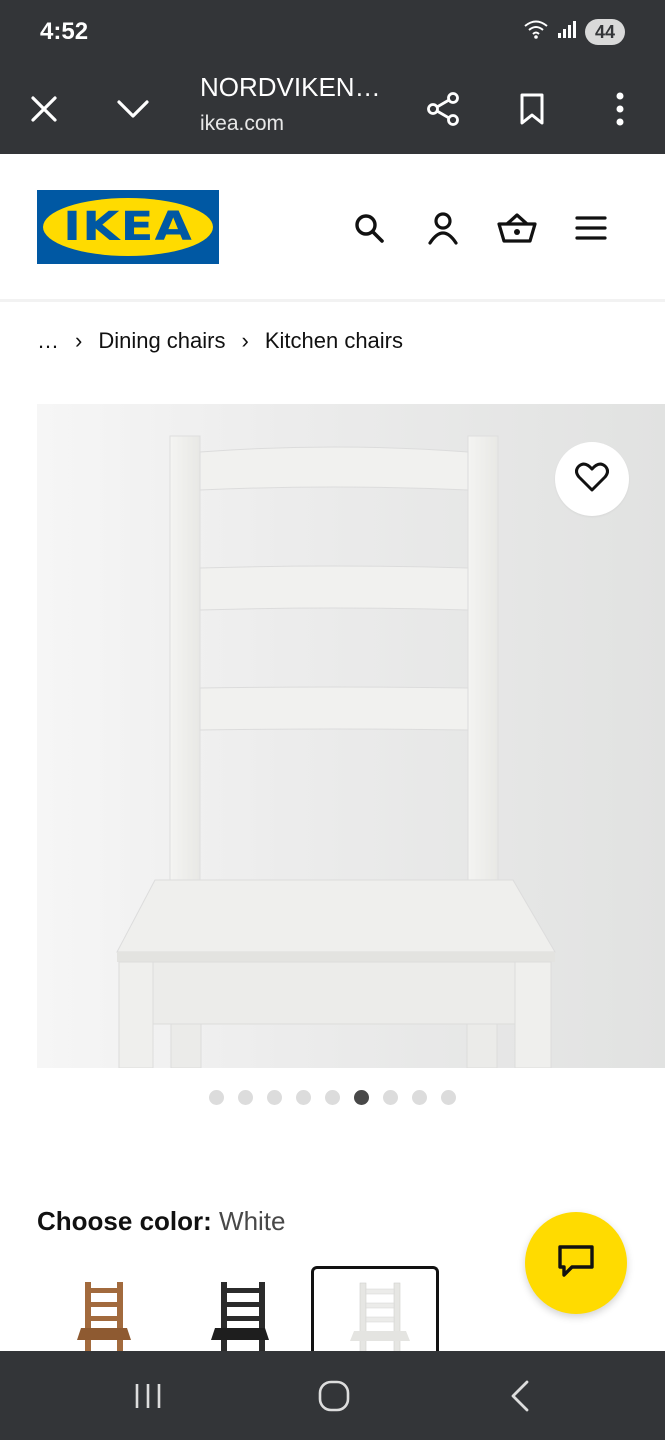 The width and height of the screenshot is (665, 1440). I want to click on system-nav-bar, so click(332, 1395).